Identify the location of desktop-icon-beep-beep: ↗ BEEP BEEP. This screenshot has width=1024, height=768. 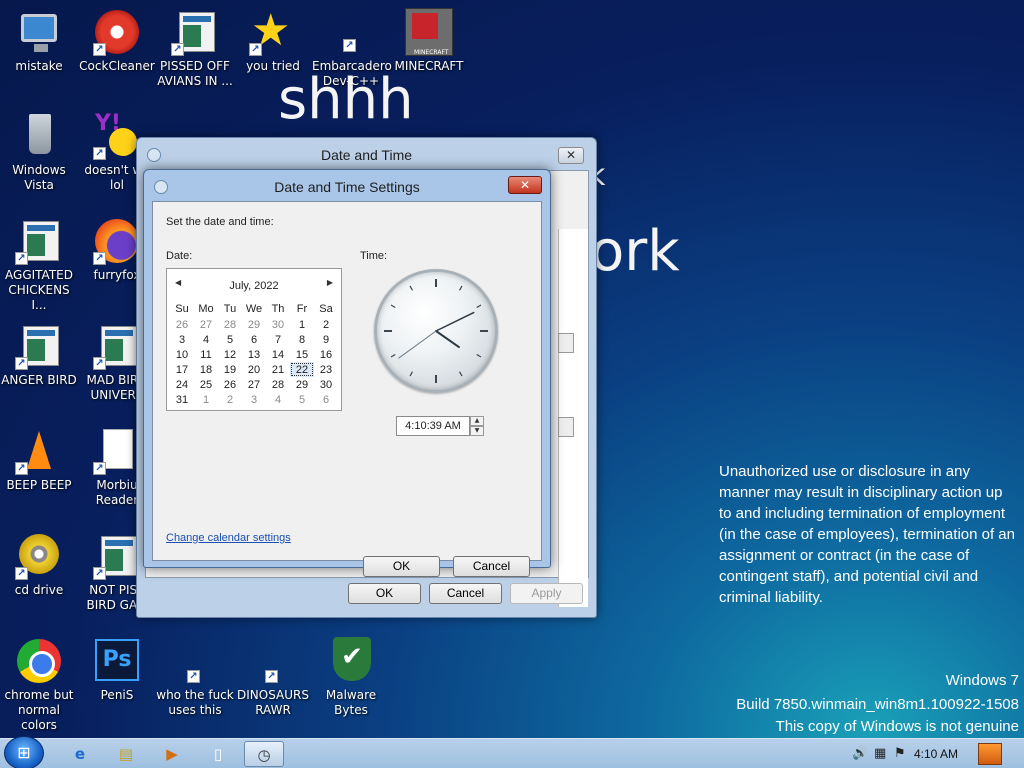
(39, 460).